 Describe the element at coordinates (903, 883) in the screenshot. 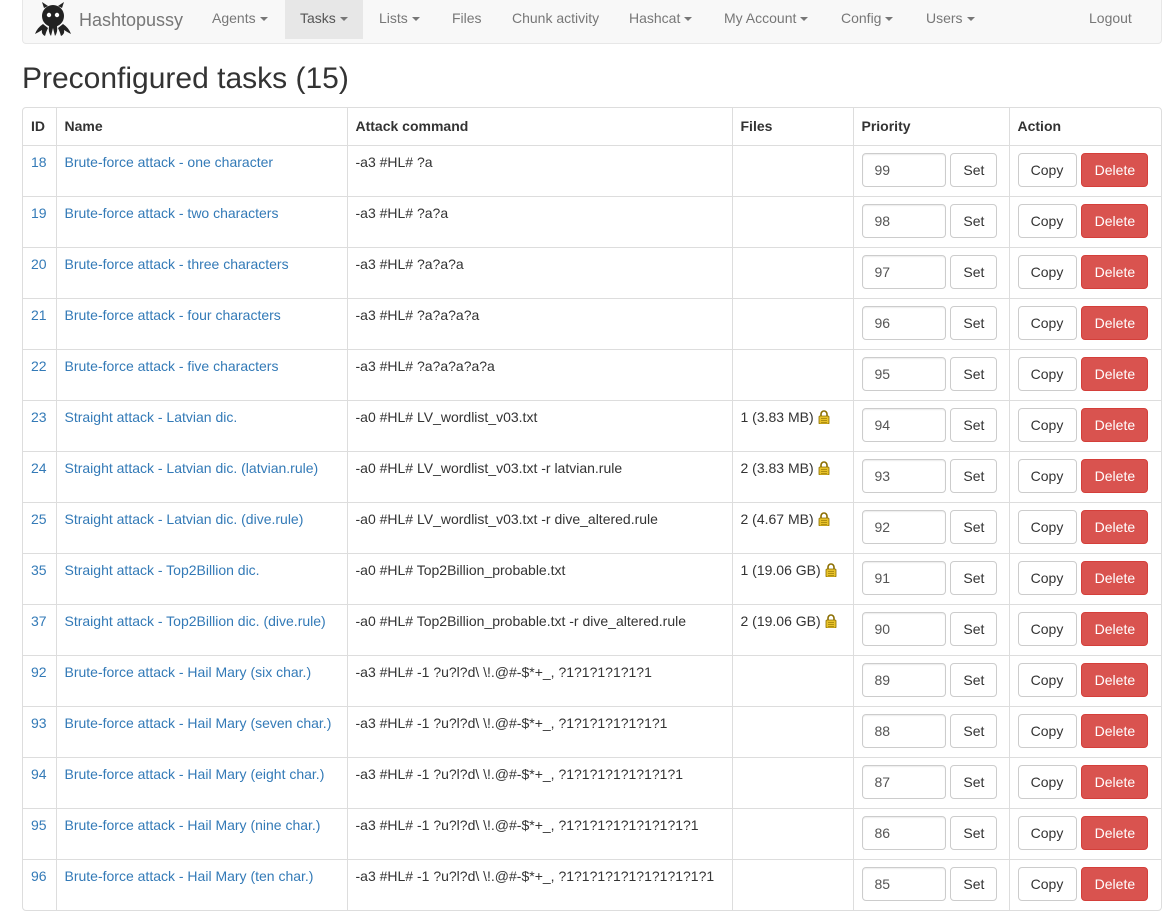

I see `priority-input: 85` at that location.